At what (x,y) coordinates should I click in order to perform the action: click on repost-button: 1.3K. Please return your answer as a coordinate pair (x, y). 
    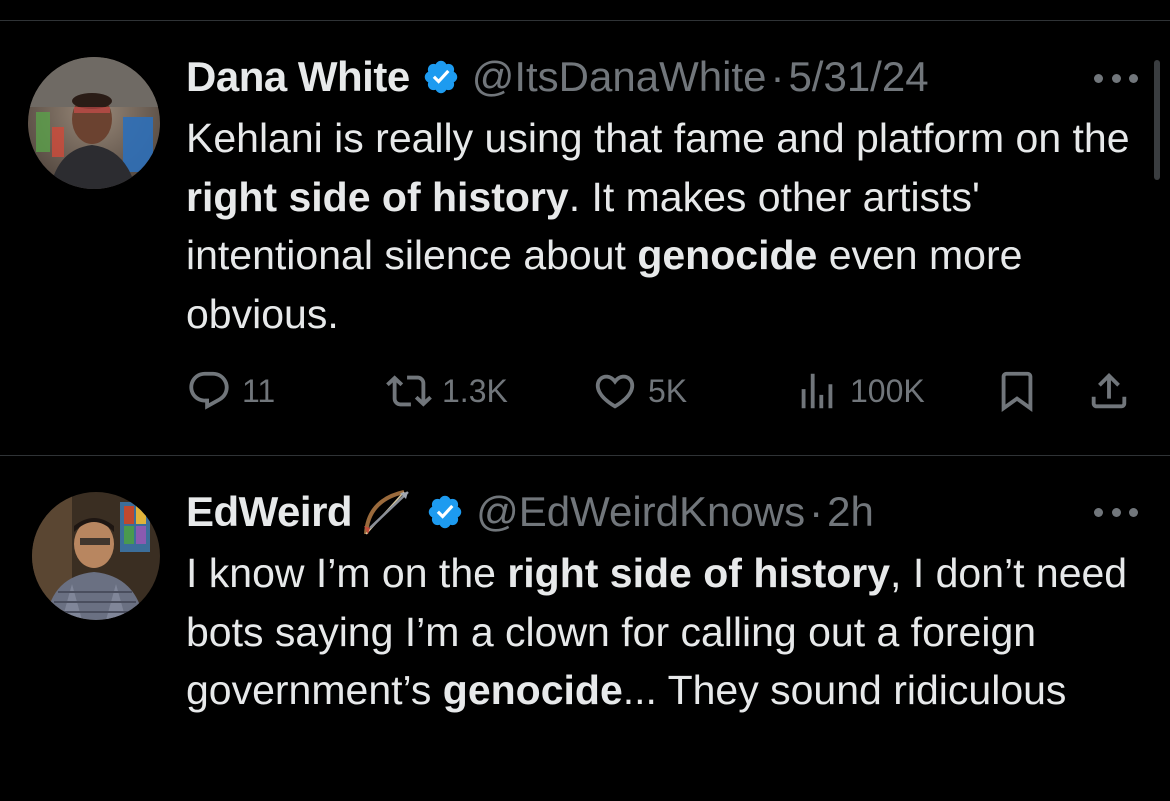
    Looking at the image, I should click on (447, 391).